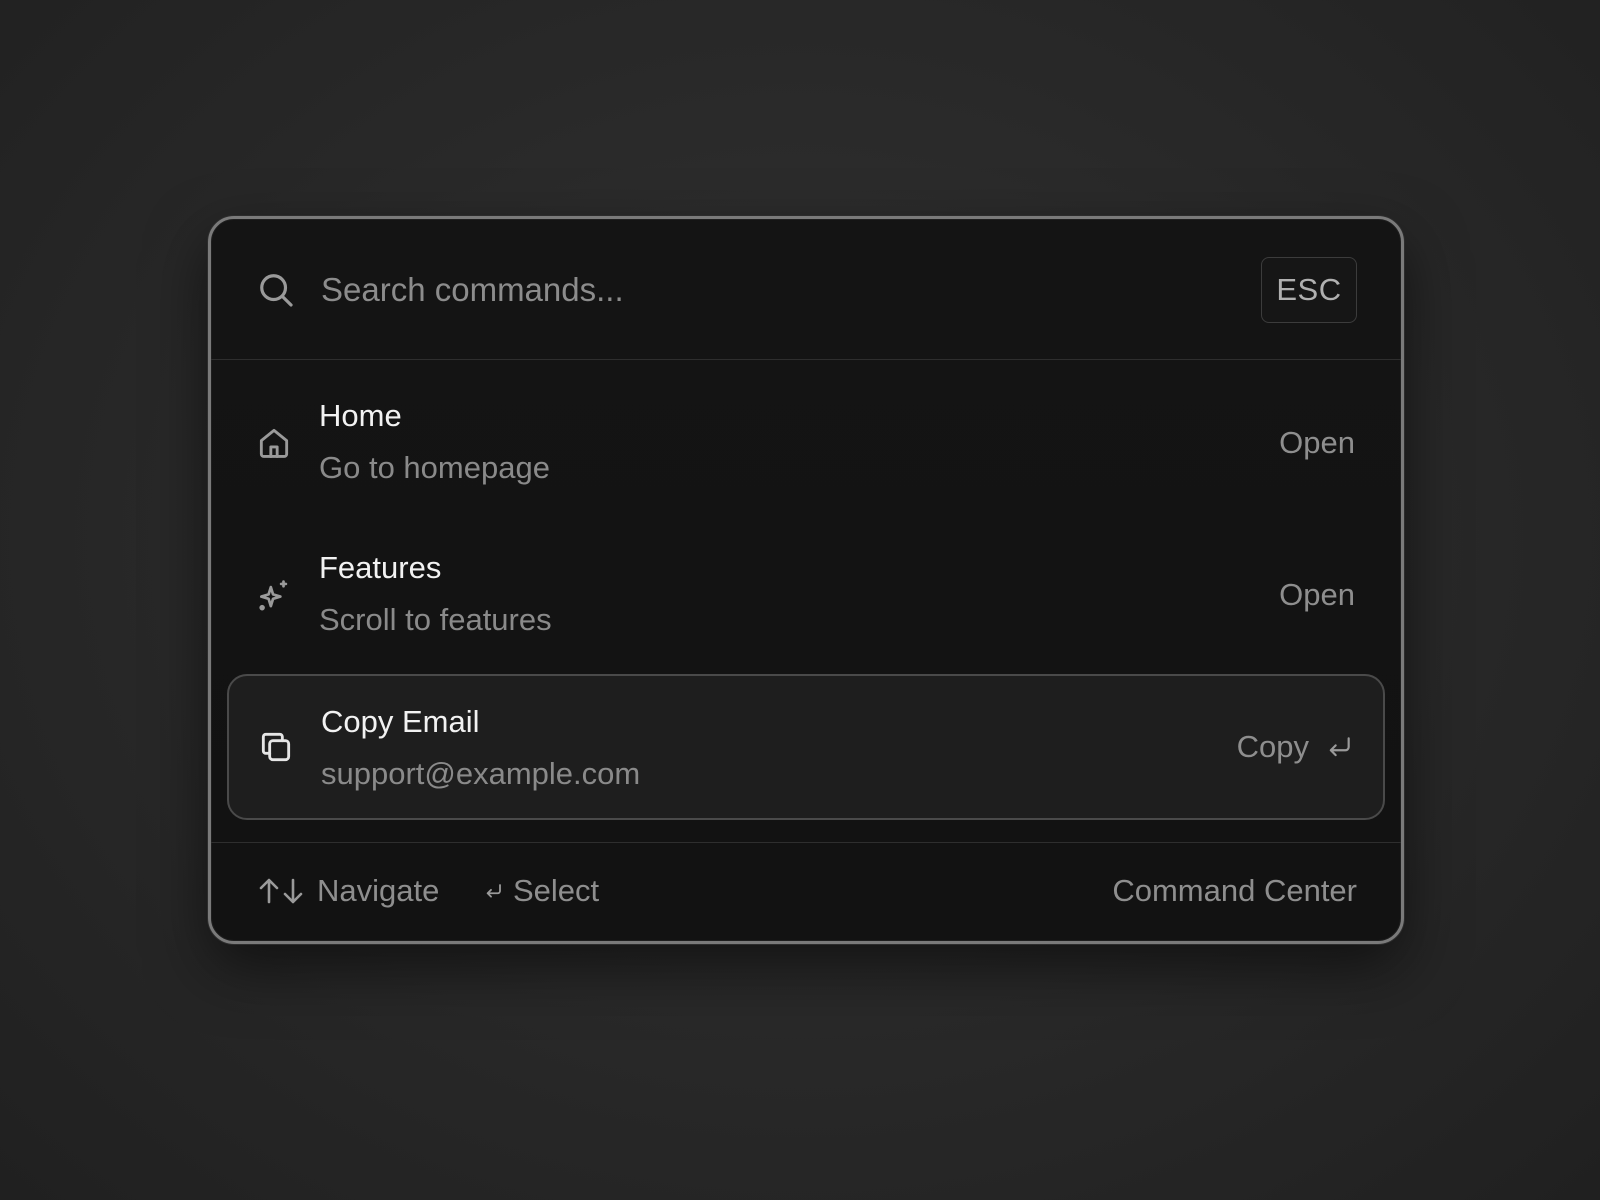 Image resolution: width=1600 pixels, height=1200 pixels. What do you see at coordinates (400, 721) in the screenshot?
I see `command-title: Copy Email` at bounding box center [400, 721].